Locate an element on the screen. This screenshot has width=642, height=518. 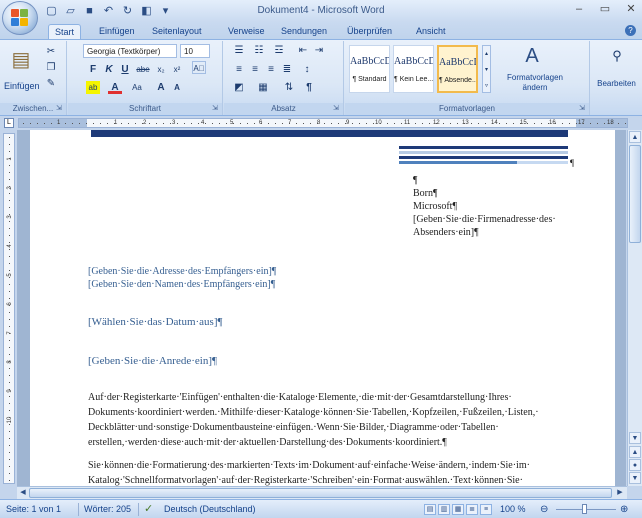
scroll-left-icon: ◀ is located at coordinates (23, 493).